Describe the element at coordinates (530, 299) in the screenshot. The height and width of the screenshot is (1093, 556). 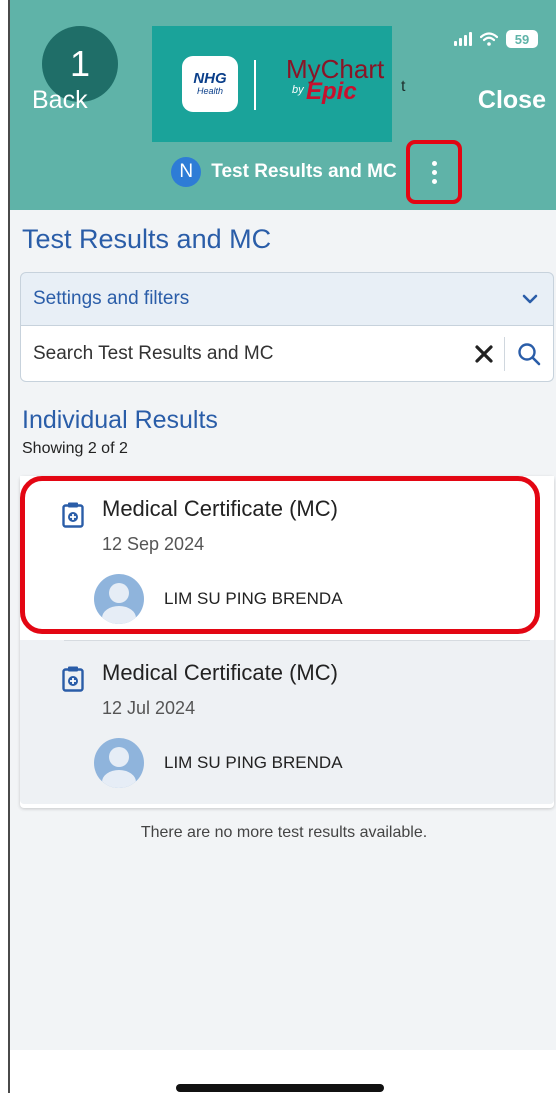
I see `chevron-down-icon` at that location.